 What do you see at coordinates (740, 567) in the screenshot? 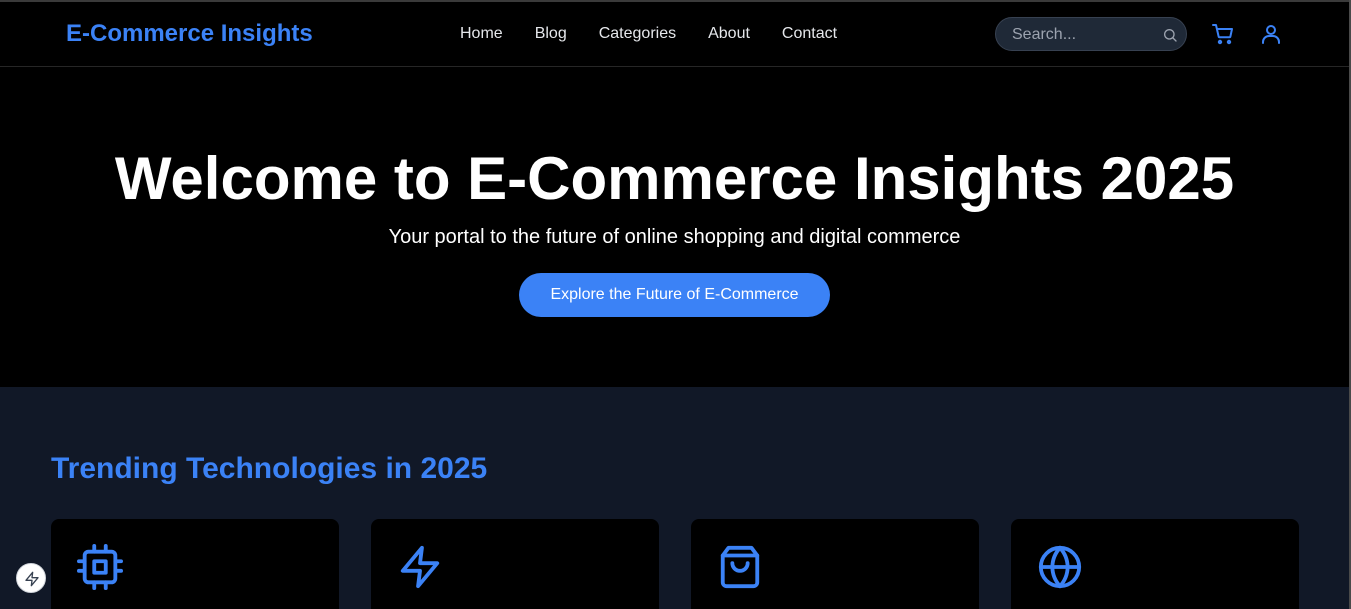
I see `shopping-bag-icon` at bounding box center [740, 567].